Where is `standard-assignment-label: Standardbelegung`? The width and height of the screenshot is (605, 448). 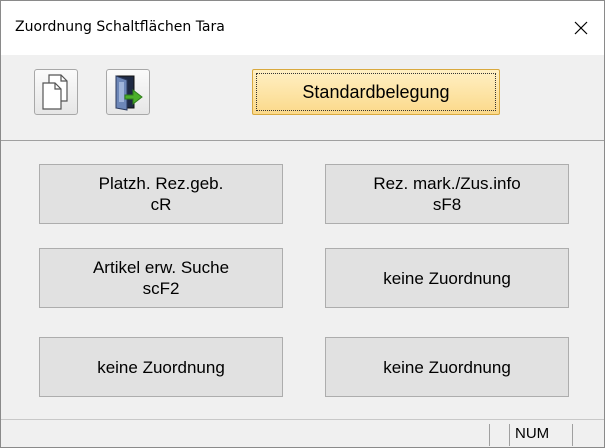
standard-assignment-label: Standardbelegung is located at coordinates (376, 91).